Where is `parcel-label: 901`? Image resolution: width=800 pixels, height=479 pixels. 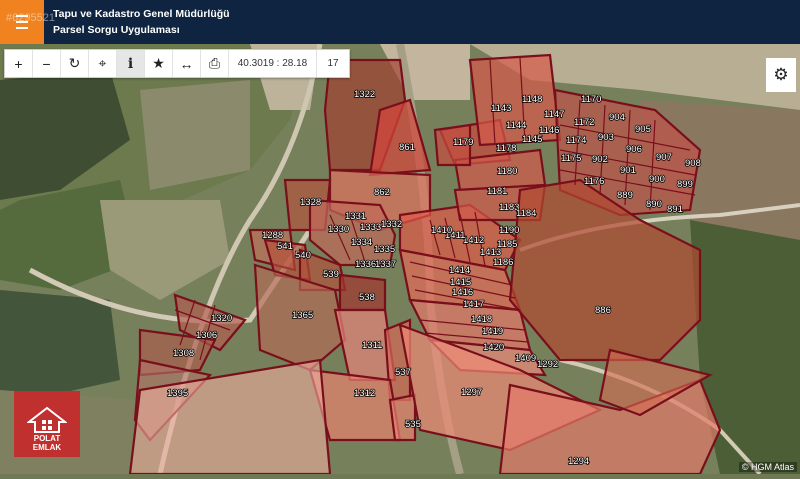 parcel-label: 901 is located at coordinates (627, 170).